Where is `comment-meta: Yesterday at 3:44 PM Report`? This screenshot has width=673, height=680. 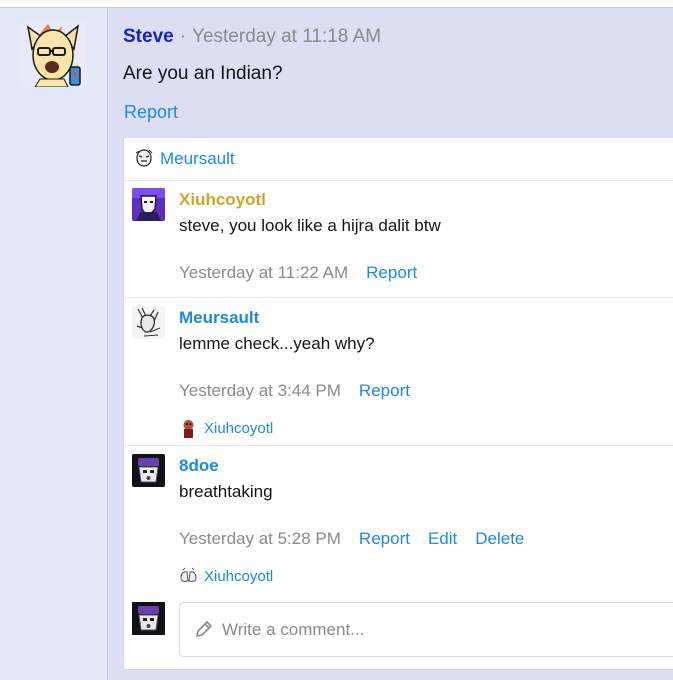 comment-meta: Yesterday at 3:44 PM Report is located at coordinates (294, 391).